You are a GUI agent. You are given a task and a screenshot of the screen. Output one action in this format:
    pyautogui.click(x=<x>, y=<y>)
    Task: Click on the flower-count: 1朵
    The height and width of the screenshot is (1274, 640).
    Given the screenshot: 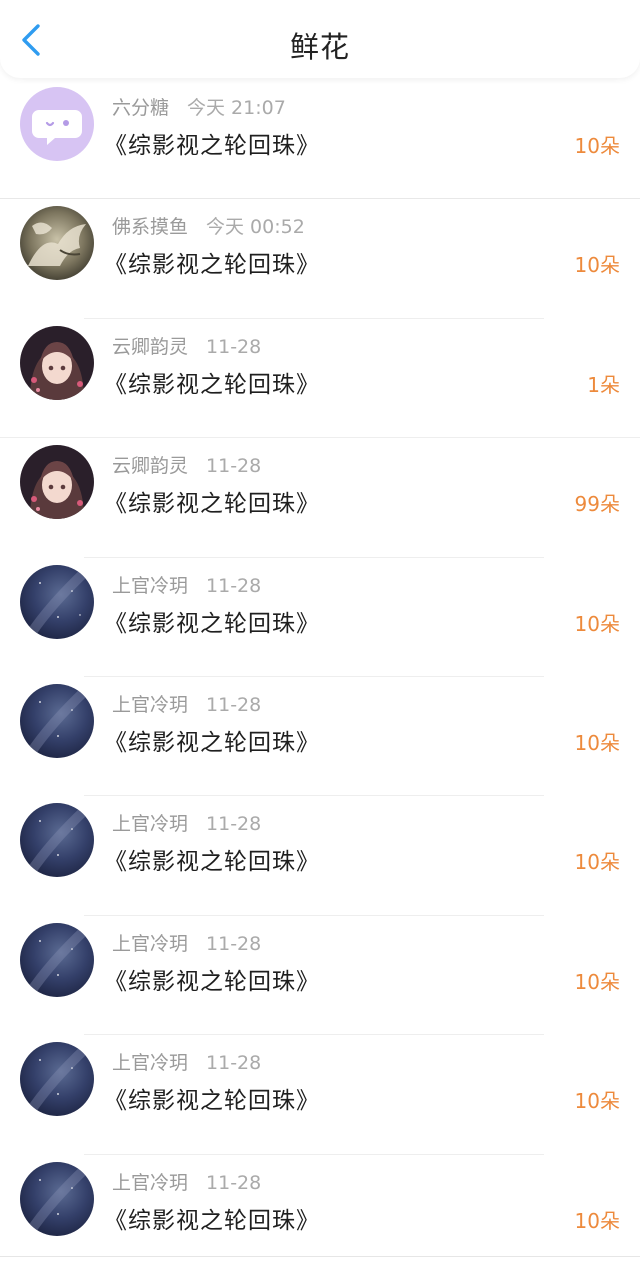 What is the action you would take?
    pyautogui.click(x=603, y=384)
    